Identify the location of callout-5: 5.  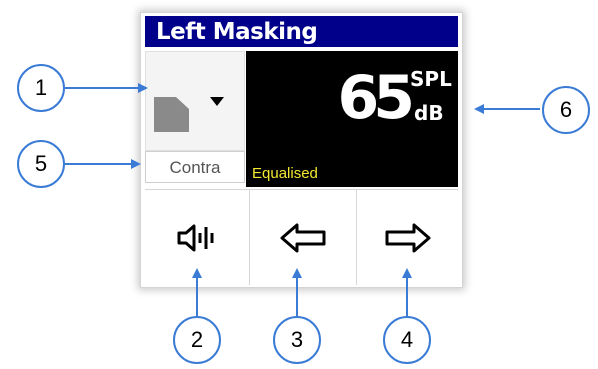
(41, 164).